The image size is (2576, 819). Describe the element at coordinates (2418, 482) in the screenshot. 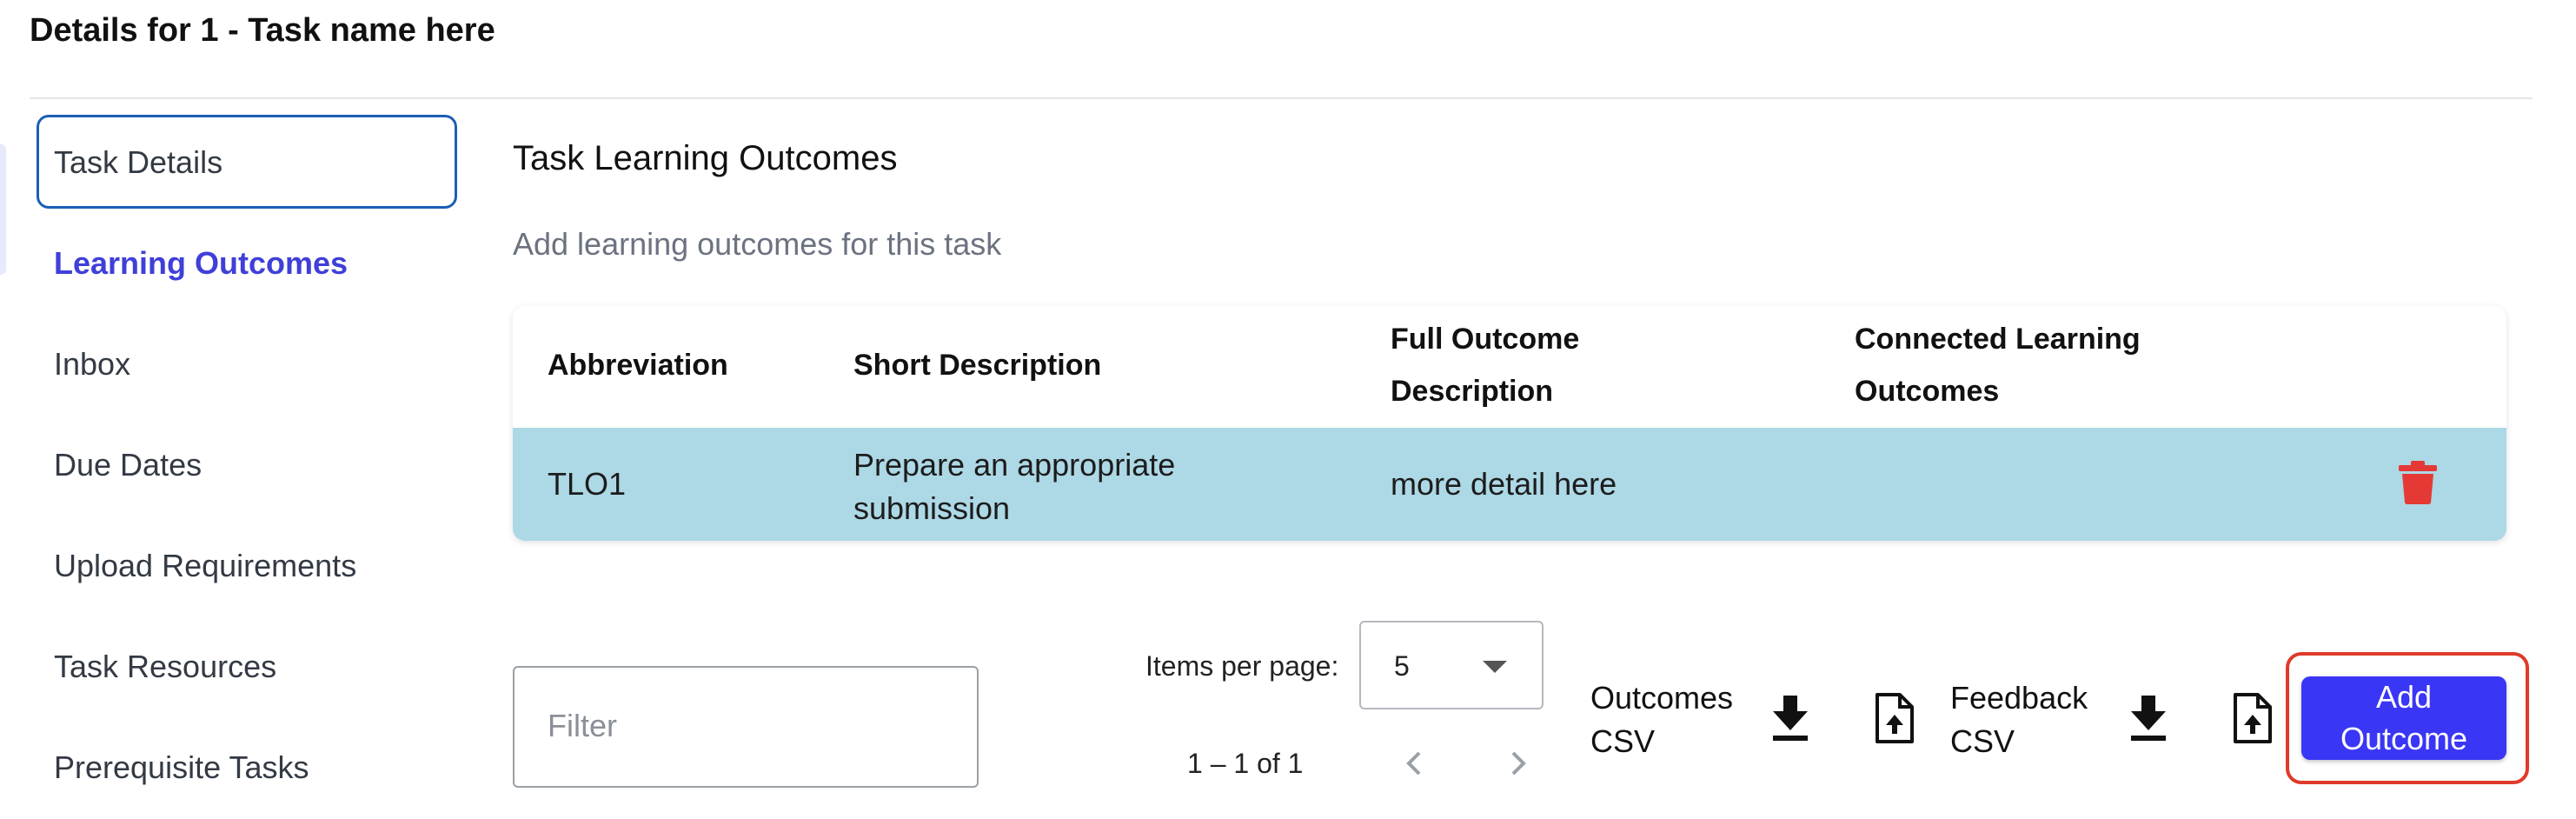

I see `trash-icon` at that location.